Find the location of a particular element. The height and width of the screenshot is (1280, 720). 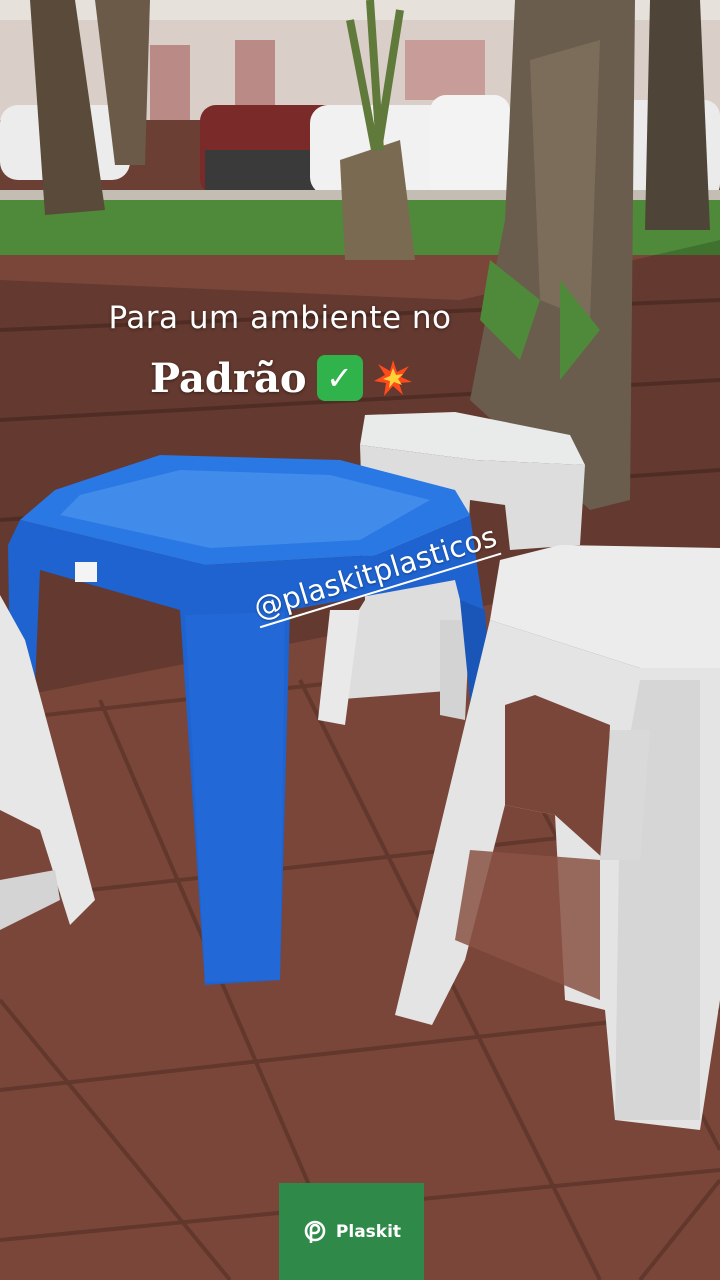

brand-badge: Plaskit is located at coordinates (351, 1231).